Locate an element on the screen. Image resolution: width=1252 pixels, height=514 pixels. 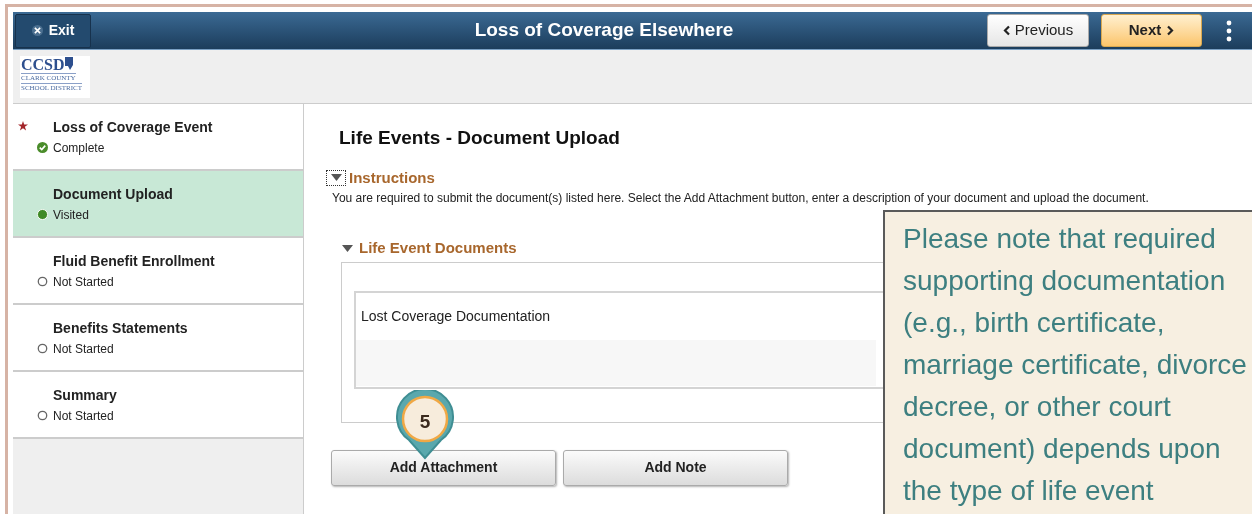
step-title: Document Upload is located at coordinates (113, 194).